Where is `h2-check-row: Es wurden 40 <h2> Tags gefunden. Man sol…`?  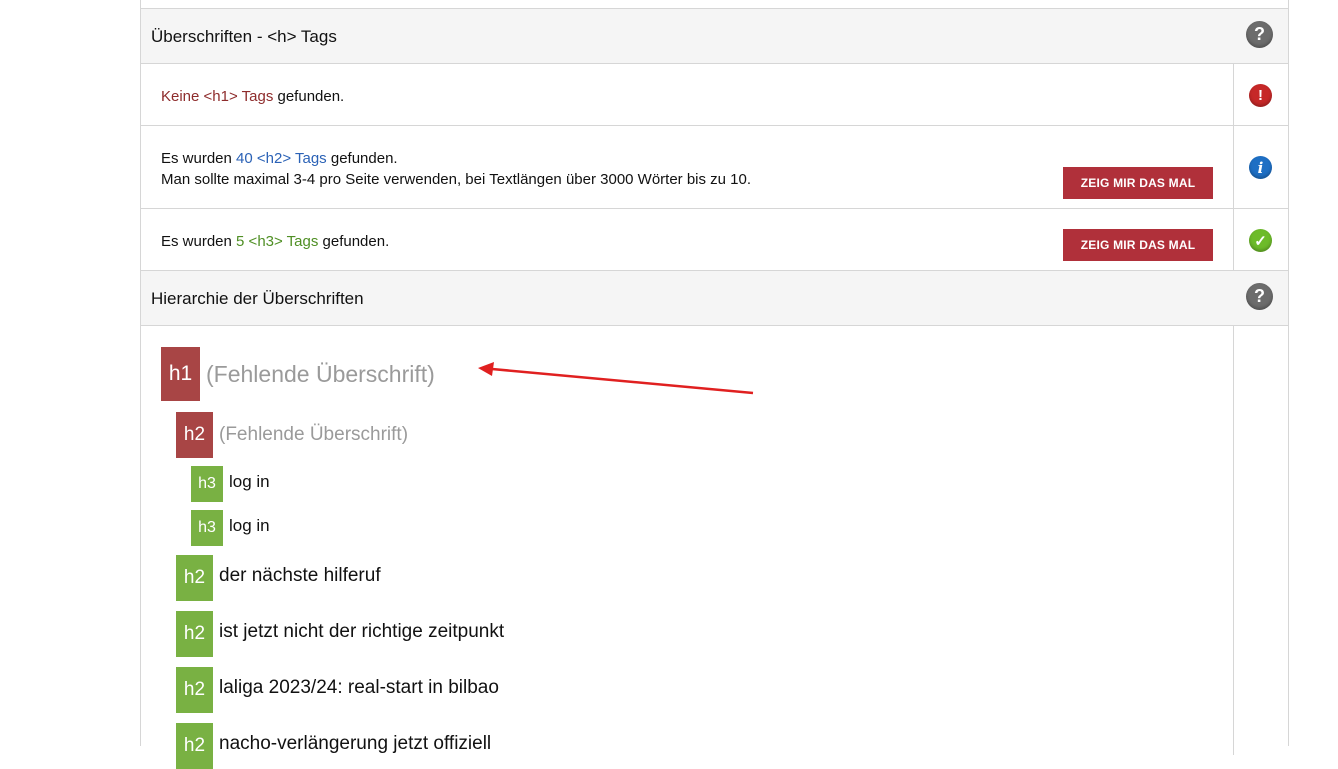 h2-check-row: Es wurden 40 <h2> Tags gefunden. Man sol… is located at coordinates (714, 167).